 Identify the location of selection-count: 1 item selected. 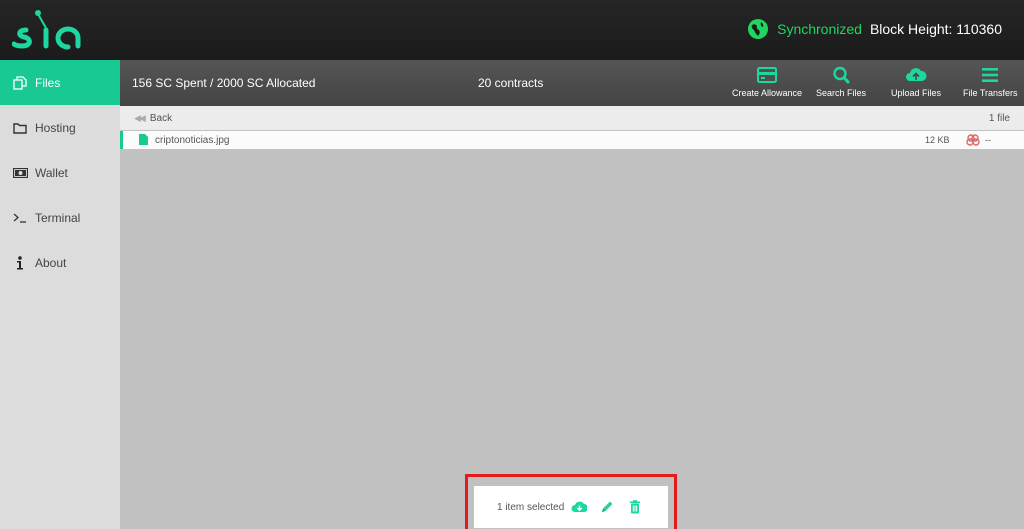
(531, 507).